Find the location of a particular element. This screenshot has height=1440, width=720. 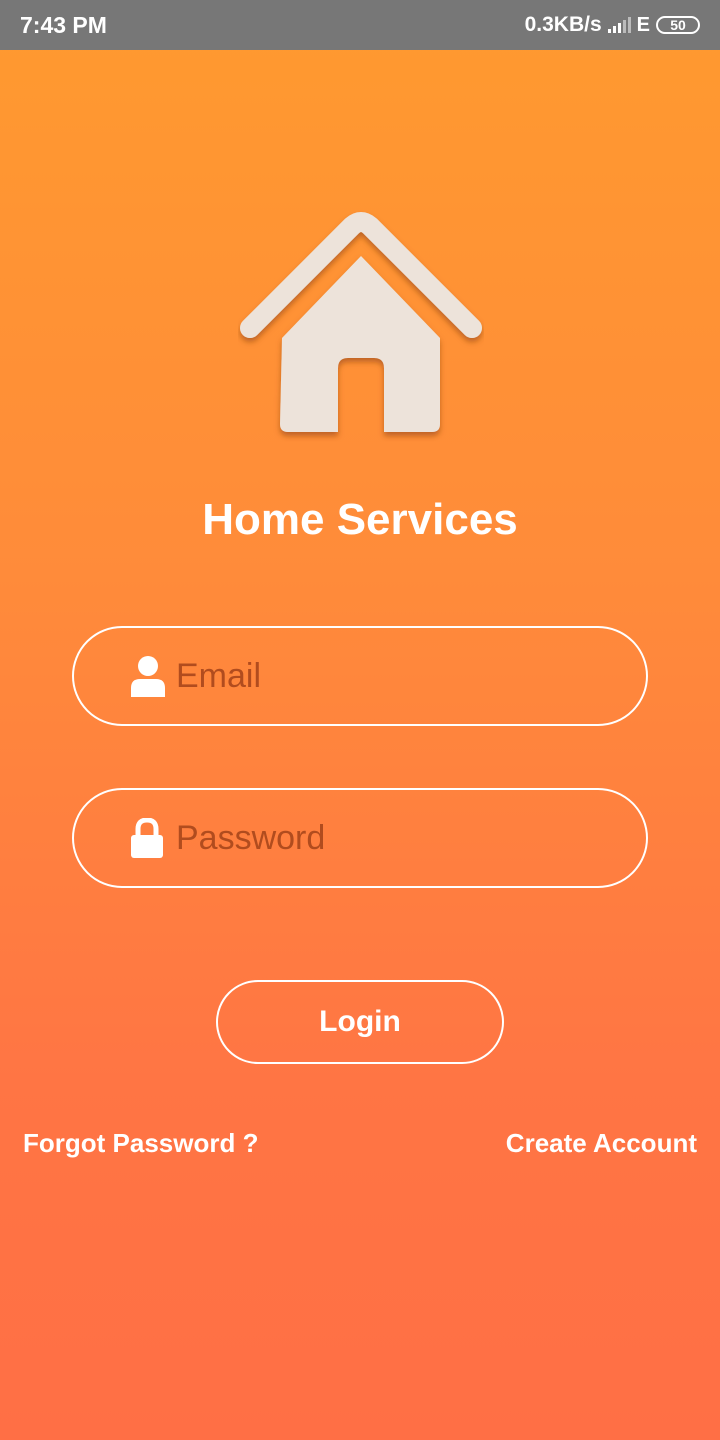

user-icon is located at coordinates (148, 676).